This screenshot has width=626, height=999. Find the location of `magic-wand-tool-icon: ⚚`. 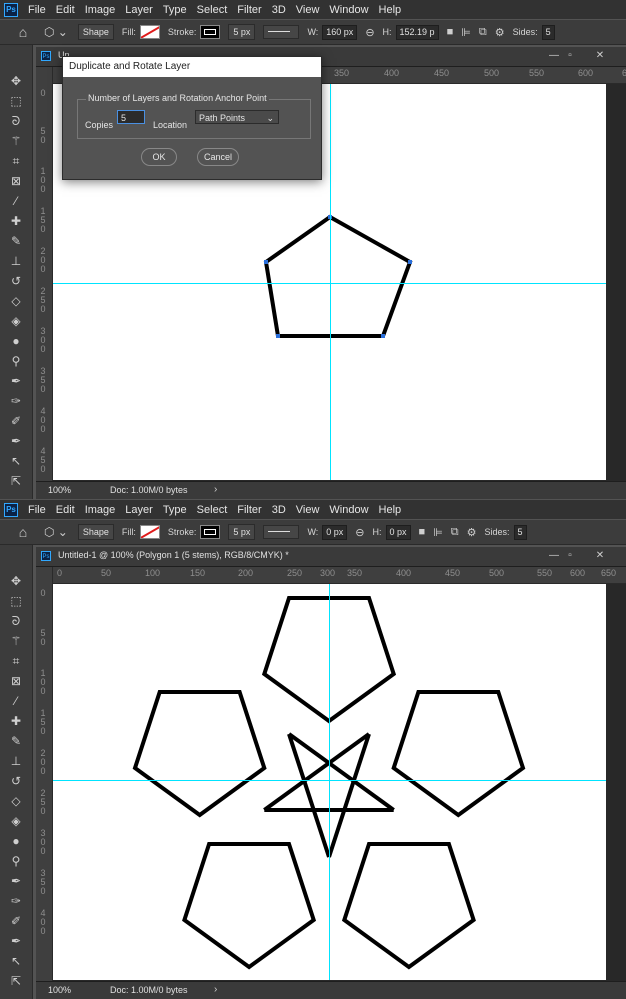

magic-wand-tool-icon: ⚚ is located at coordinates (16, 141).